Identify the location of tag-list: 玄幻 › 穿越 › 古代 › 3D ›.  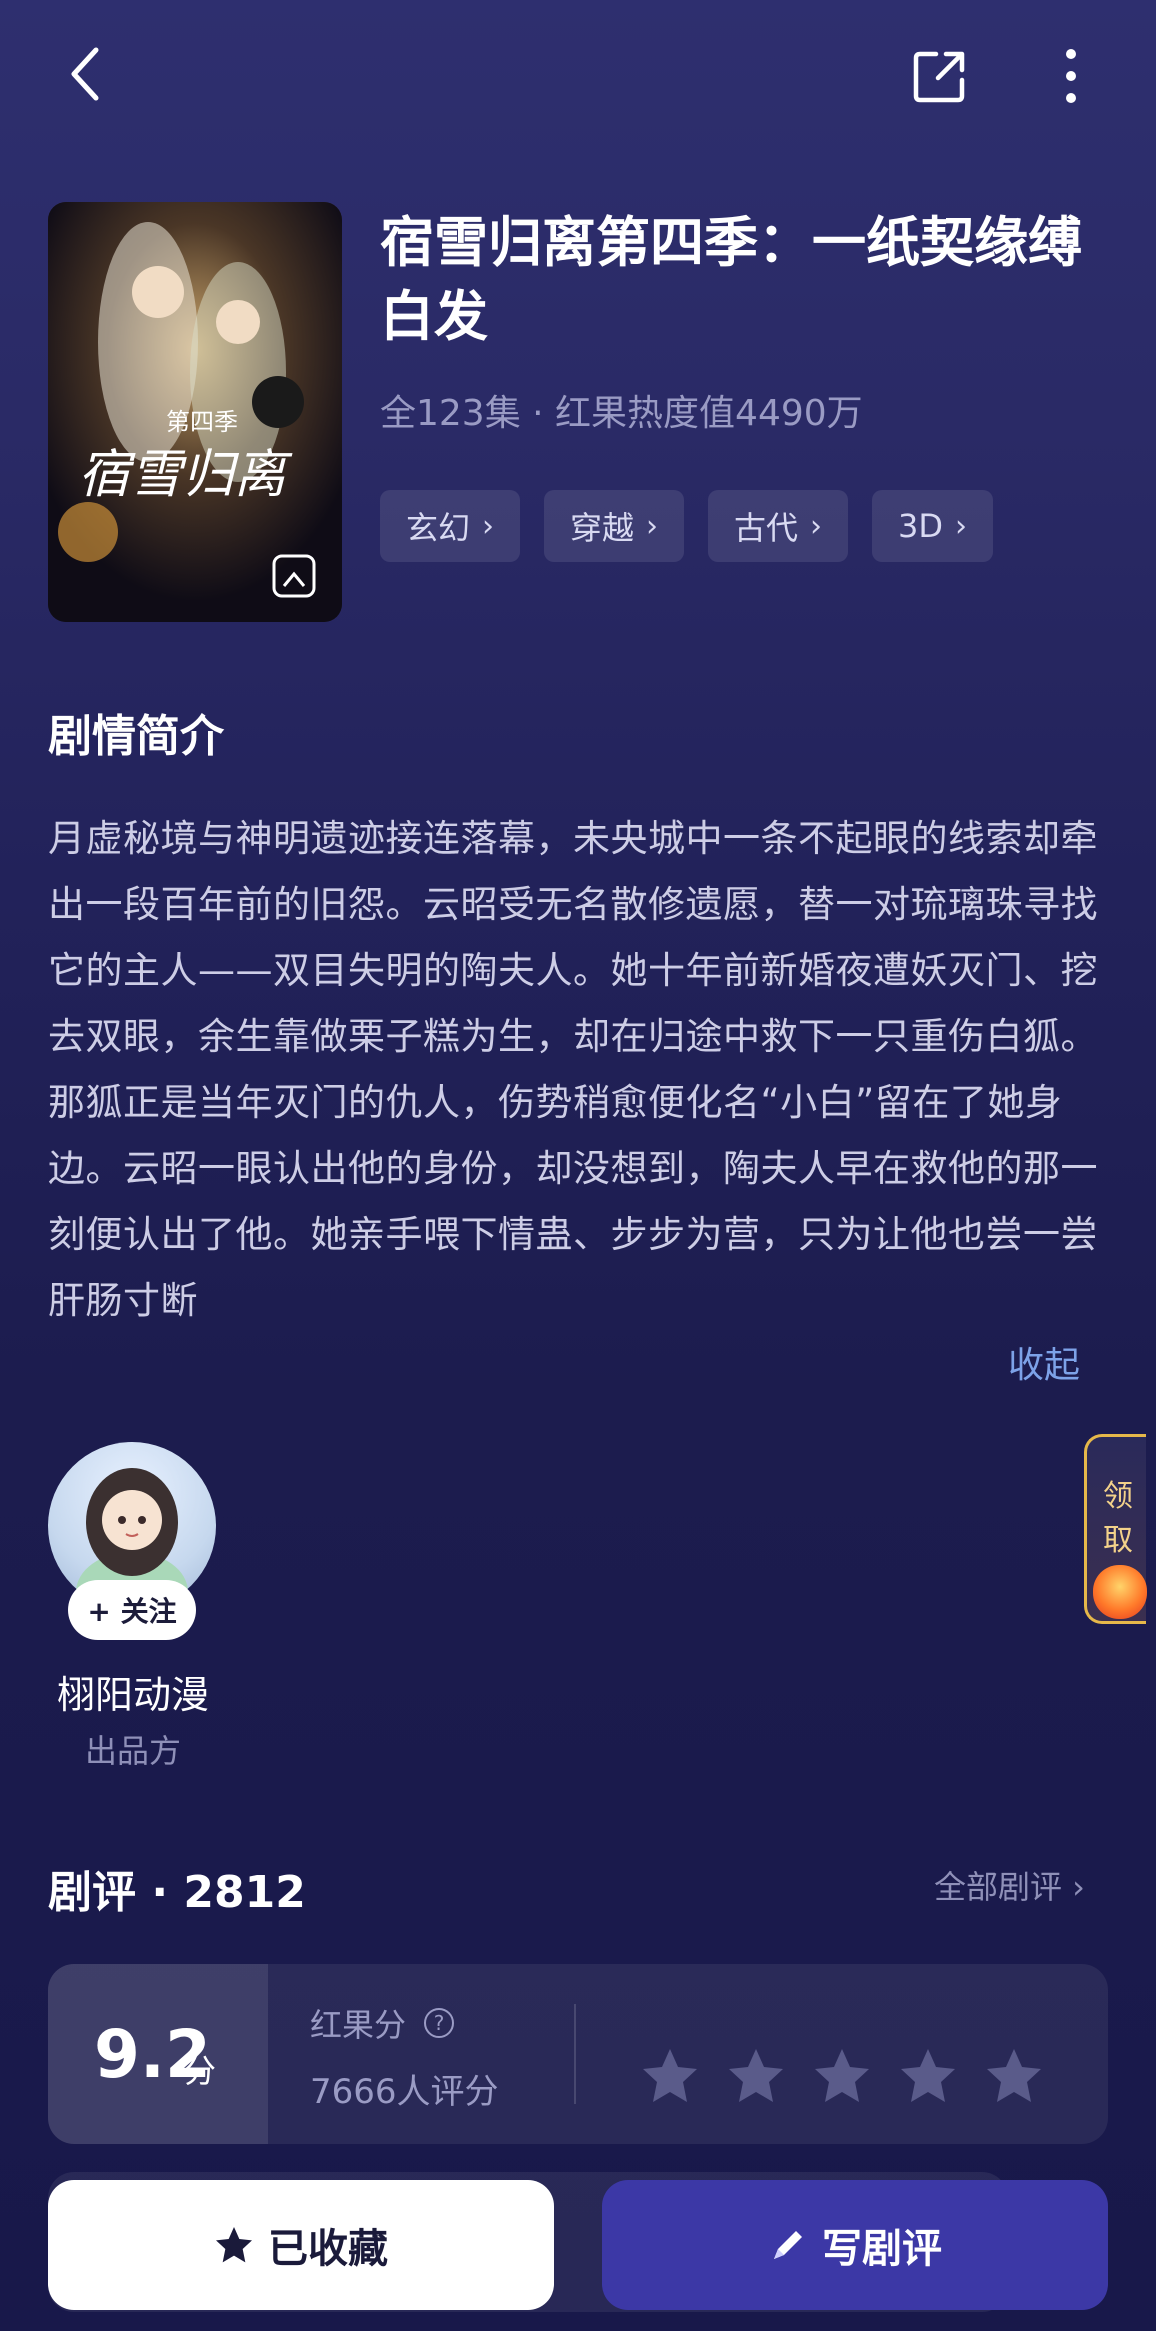
(687, 526).